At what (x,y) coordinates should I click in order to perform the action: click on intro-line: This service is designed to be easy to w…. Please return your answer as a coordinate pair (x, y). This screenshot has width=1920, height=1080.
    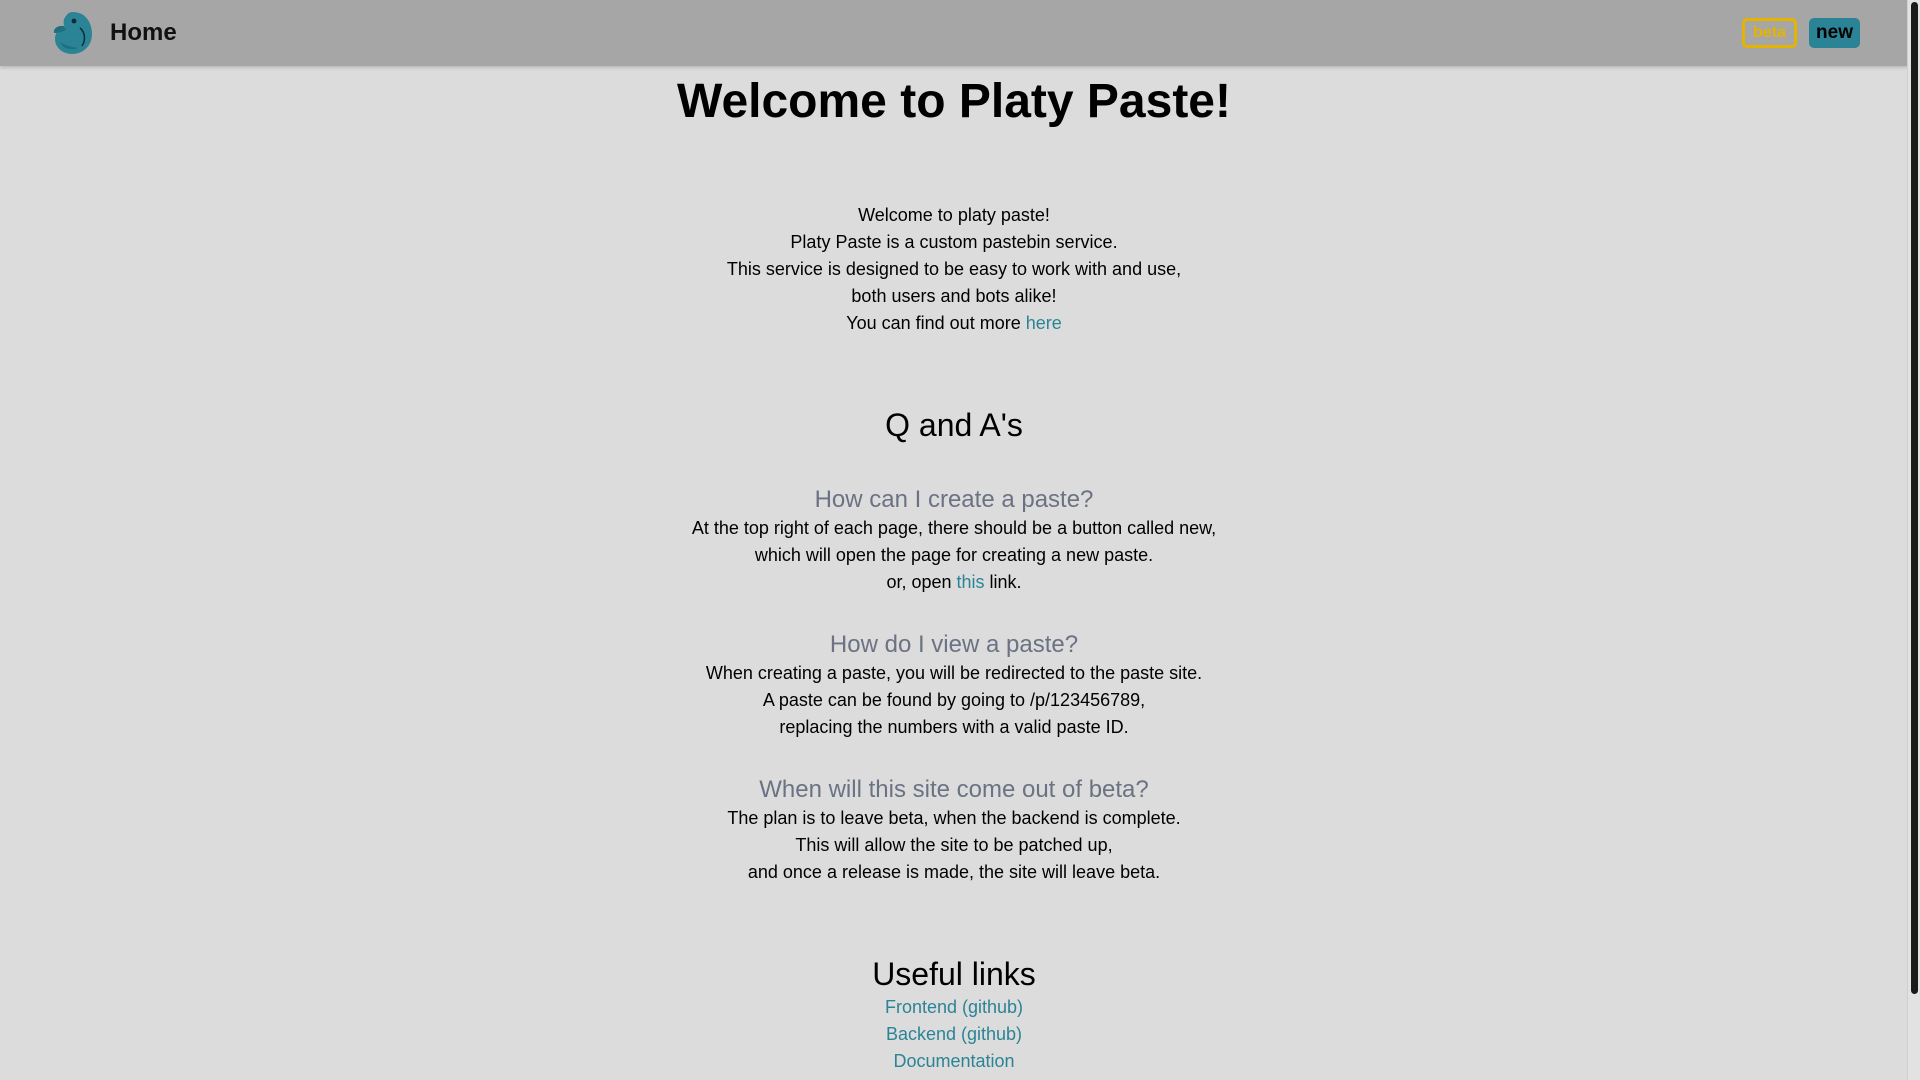
    Looking at the image, I should click on (954, 269).